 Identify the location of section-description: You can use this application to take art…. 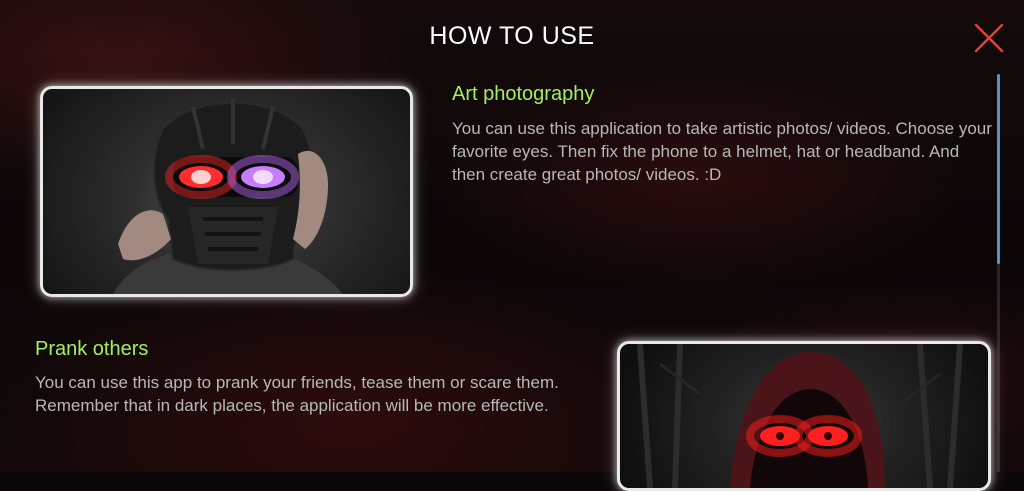
(722, 151).